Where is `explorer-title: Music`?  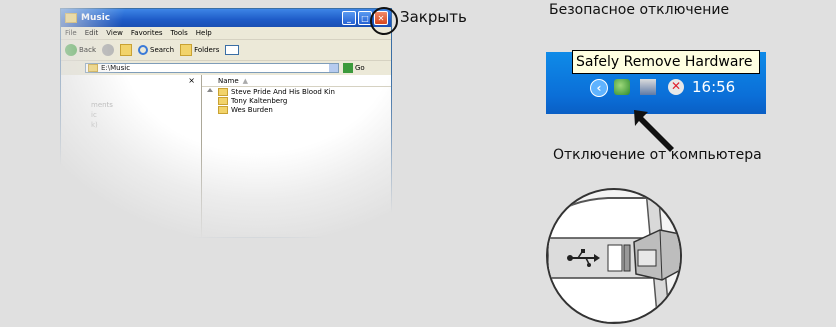
explorer-title: Music is located at coordinates (96, 18).